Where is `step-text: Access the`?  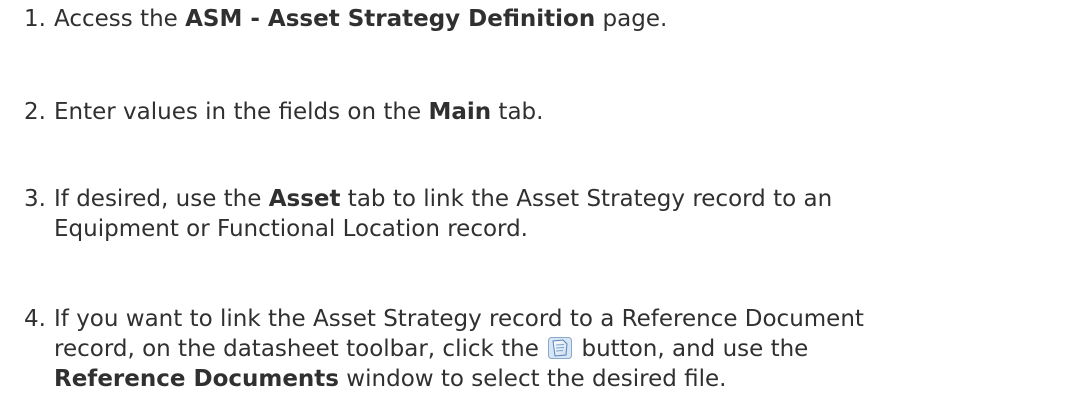
step-text: Access the is located at coordinates (120, 19).